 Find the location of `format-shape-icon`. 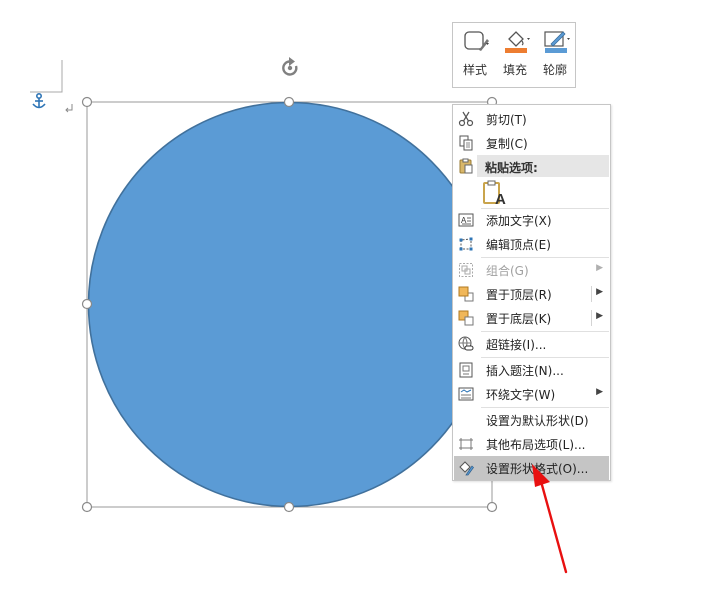

format-shape-icon is located at coordinates (466, 468).